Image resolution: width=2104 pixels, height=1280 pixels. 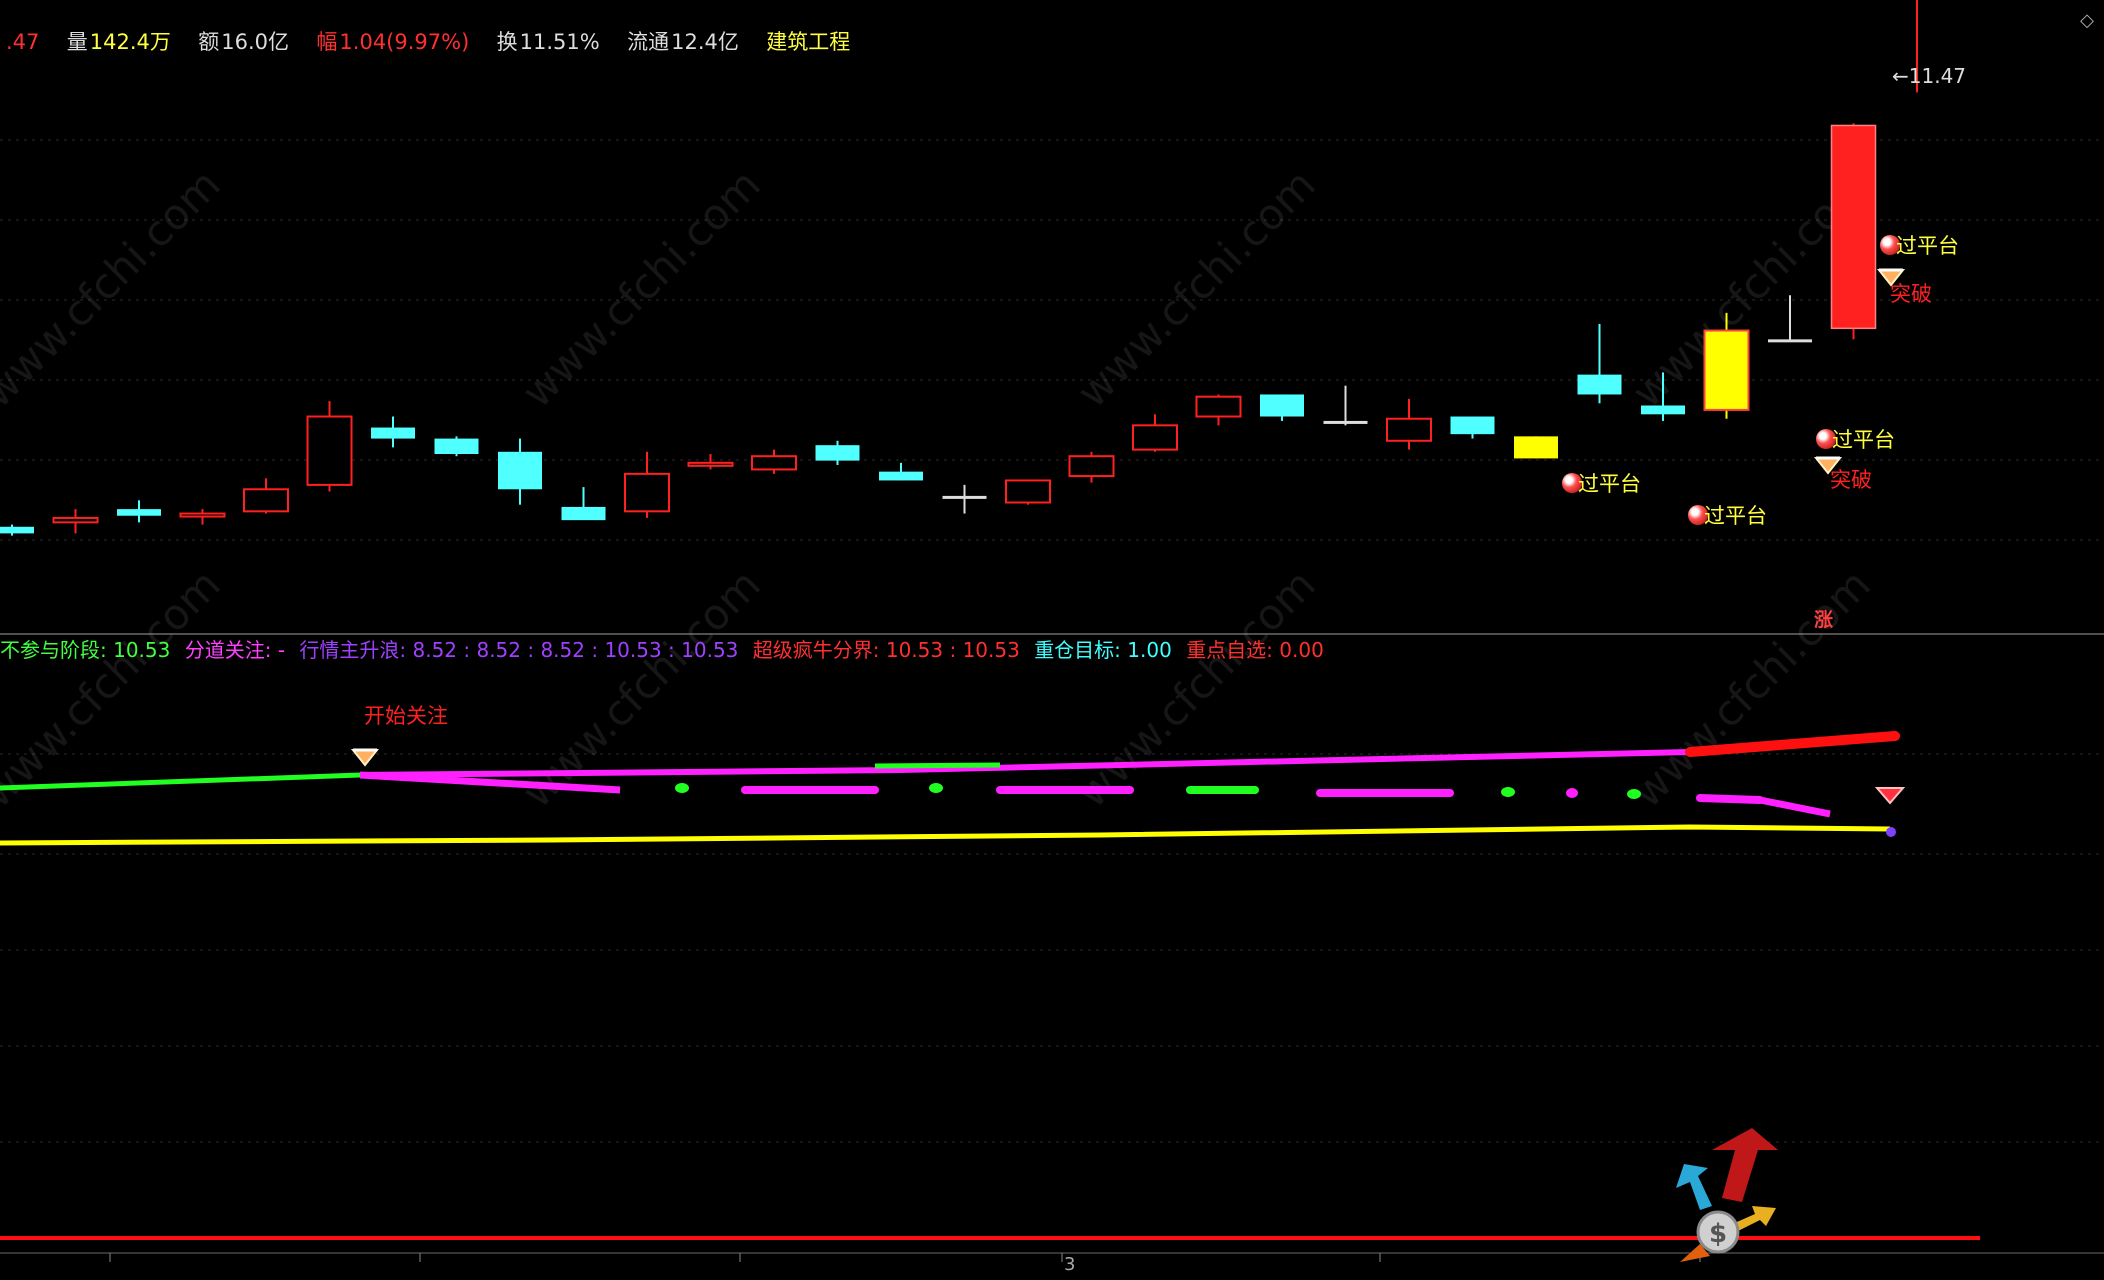 What do you see at coordinates (2087, 20) in the screenshot?
I see `diamond-outline-icon: ◇` at bounding box center [2087, 20].